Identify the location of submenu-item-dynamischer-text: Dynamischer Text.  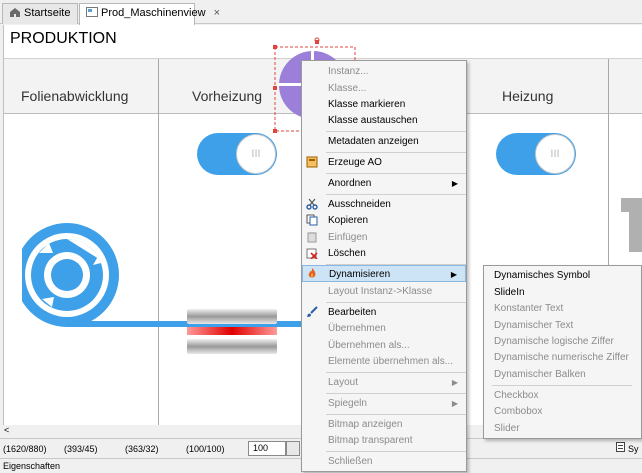
(562, 325).